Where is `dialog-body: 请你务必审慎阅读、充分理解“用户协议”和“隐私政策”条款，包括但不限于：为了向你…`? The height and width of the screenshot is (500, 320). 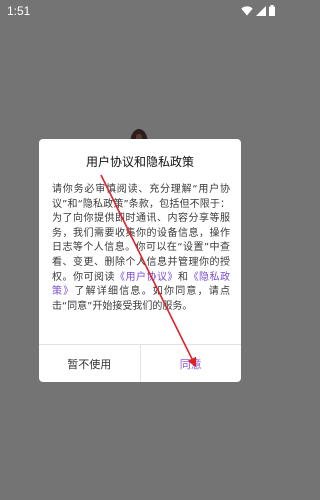 dialog-body: 请你务必审慎阅读、充分理解“用户协议”和“隐私政策”条款，包括但不限于：为了向你… is located at coordinates (141, 248).